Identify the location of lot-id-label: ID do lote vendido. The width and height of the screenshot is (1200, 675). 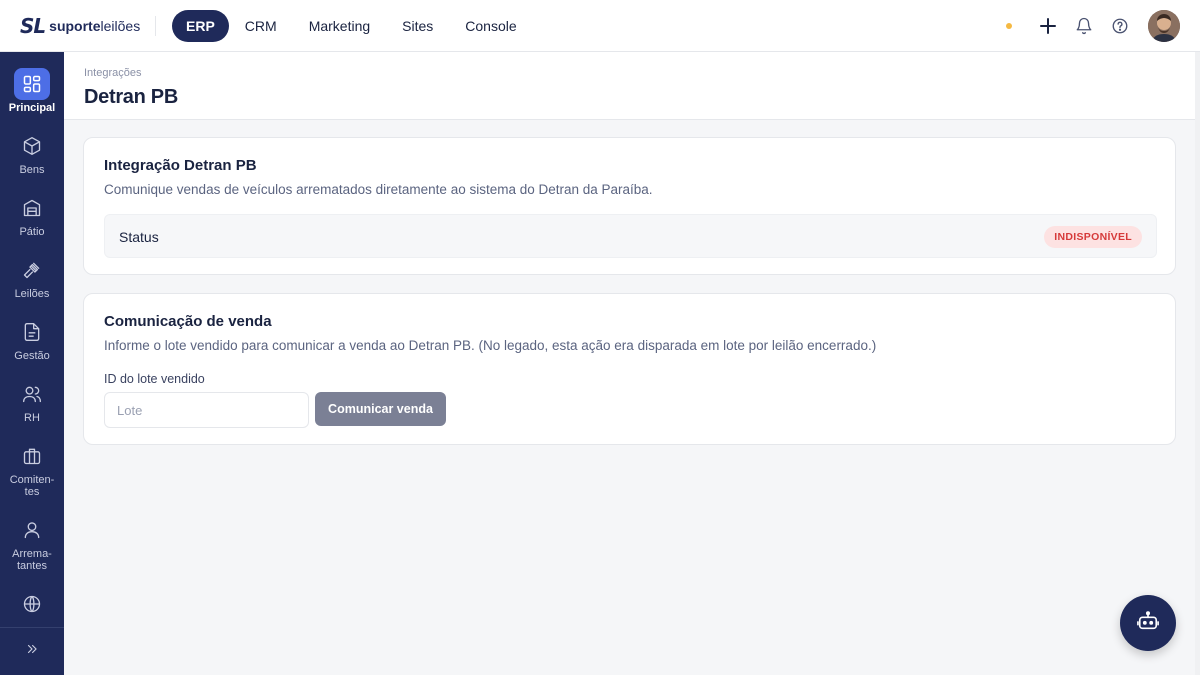
(154, 379).